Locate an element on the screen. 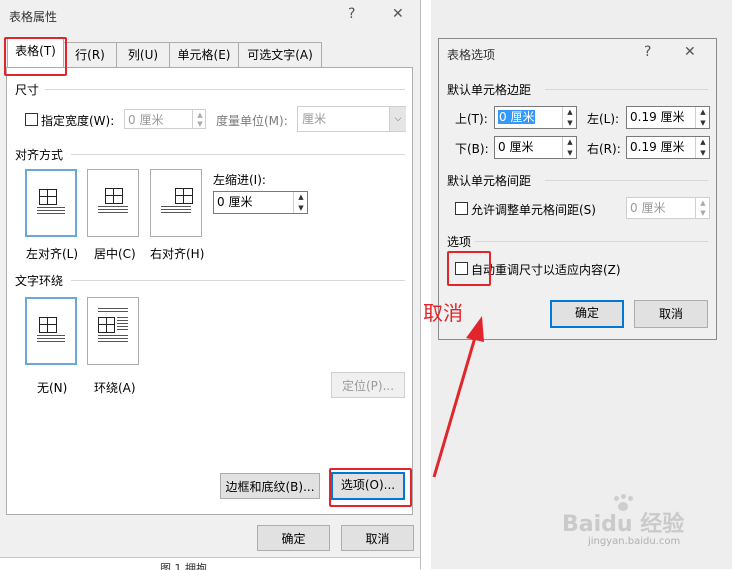 The height and width of the screenshot is (570, 732). align-center-icon is located at coordinates (114, 196).